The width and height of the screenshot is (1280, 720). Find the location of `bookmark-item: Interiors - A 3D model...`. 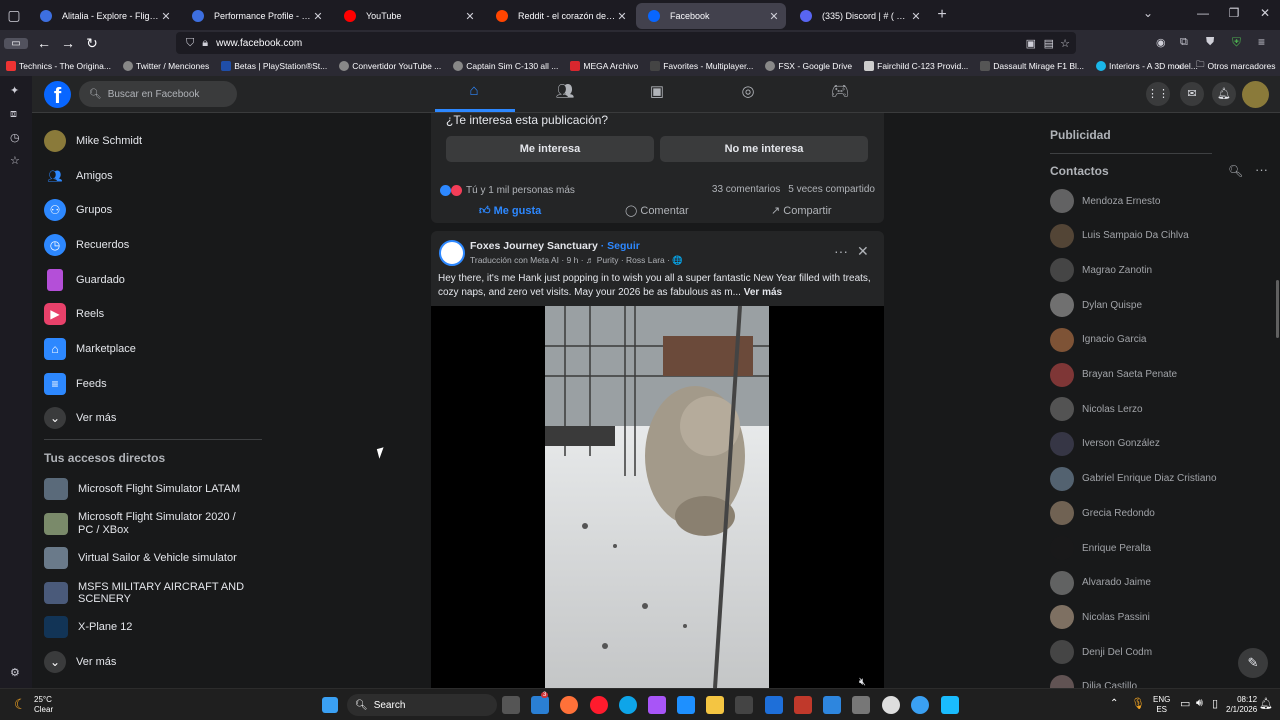

bookmark-item: Interiors - A 3D model... is located at coordinates (1147, 66).